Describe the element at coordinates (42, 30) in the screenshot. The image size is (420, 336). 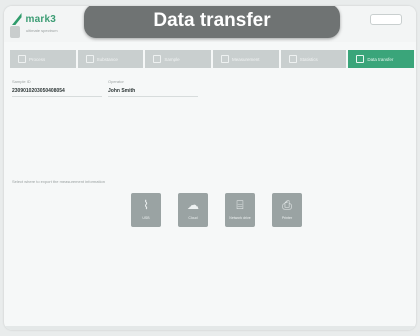
I see `logo-subtitle: ultimate spectrum` at that location.